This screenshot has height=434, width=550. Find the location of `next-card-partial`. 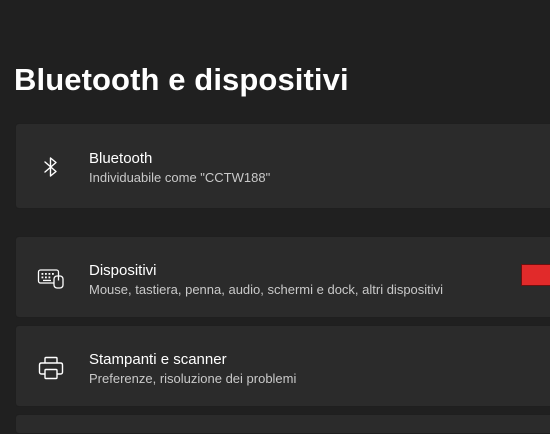

next-card-partial is located at coordinates (282, 424).